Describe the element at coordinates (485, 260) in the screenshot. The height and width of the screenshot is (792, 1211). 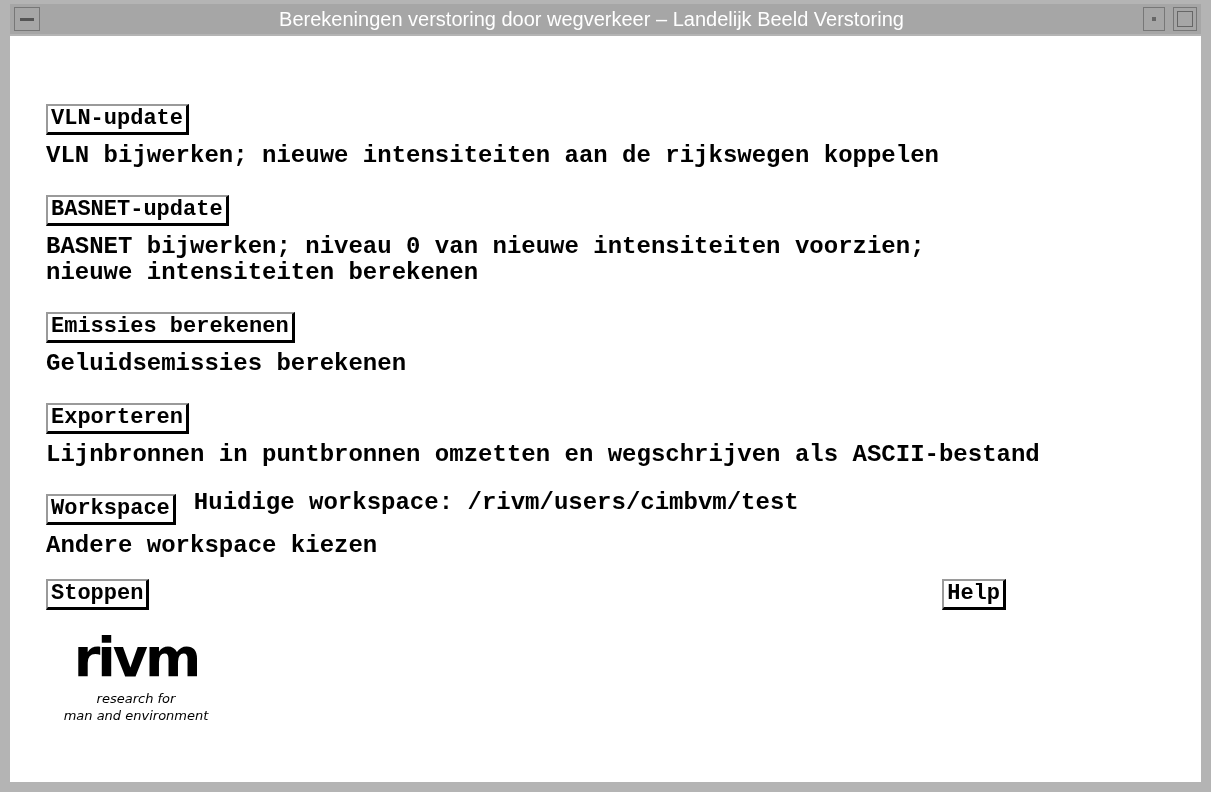
I see `description: BASNET bijwerken; niveau 0 van nieuwe intensiteiten voorzien; nieuwe intensiteiten berekenen` at that location.